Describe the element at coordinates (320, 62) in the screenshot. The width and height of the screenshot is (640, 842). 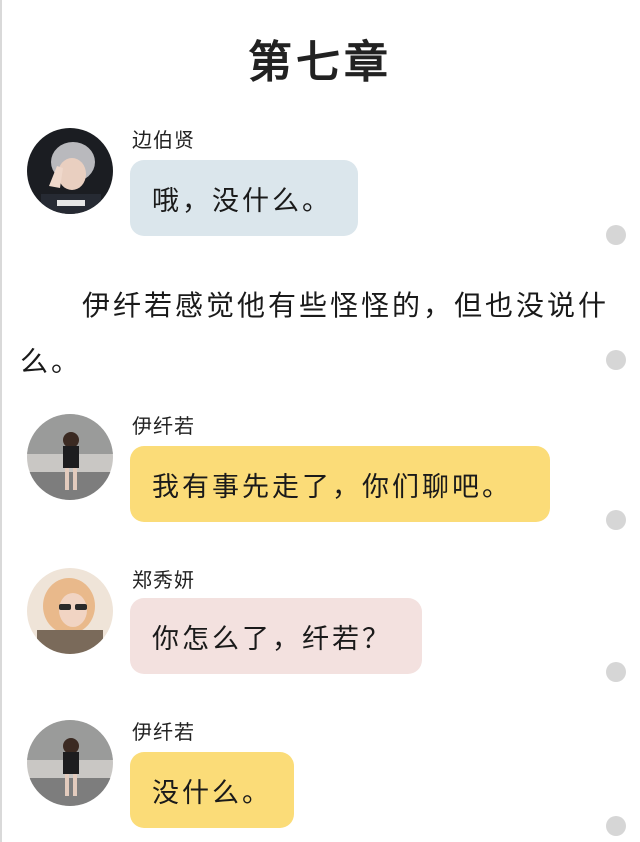
I see `chapter-title: 第七章` at that location.